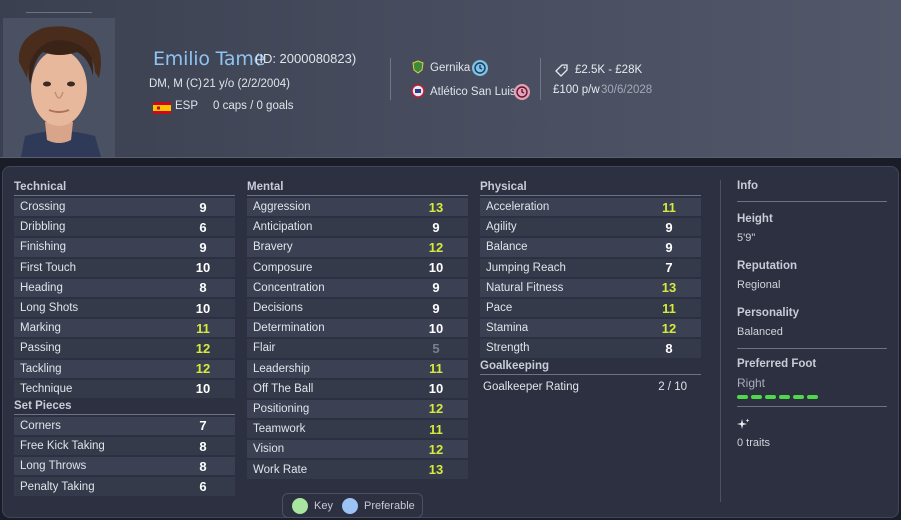 The height and width of the screenshot is (520, 901). What do you see at coordinates (323, 506) in the screenshot?
I see `legend-key-label: Key` at bounding box center [323, 506].